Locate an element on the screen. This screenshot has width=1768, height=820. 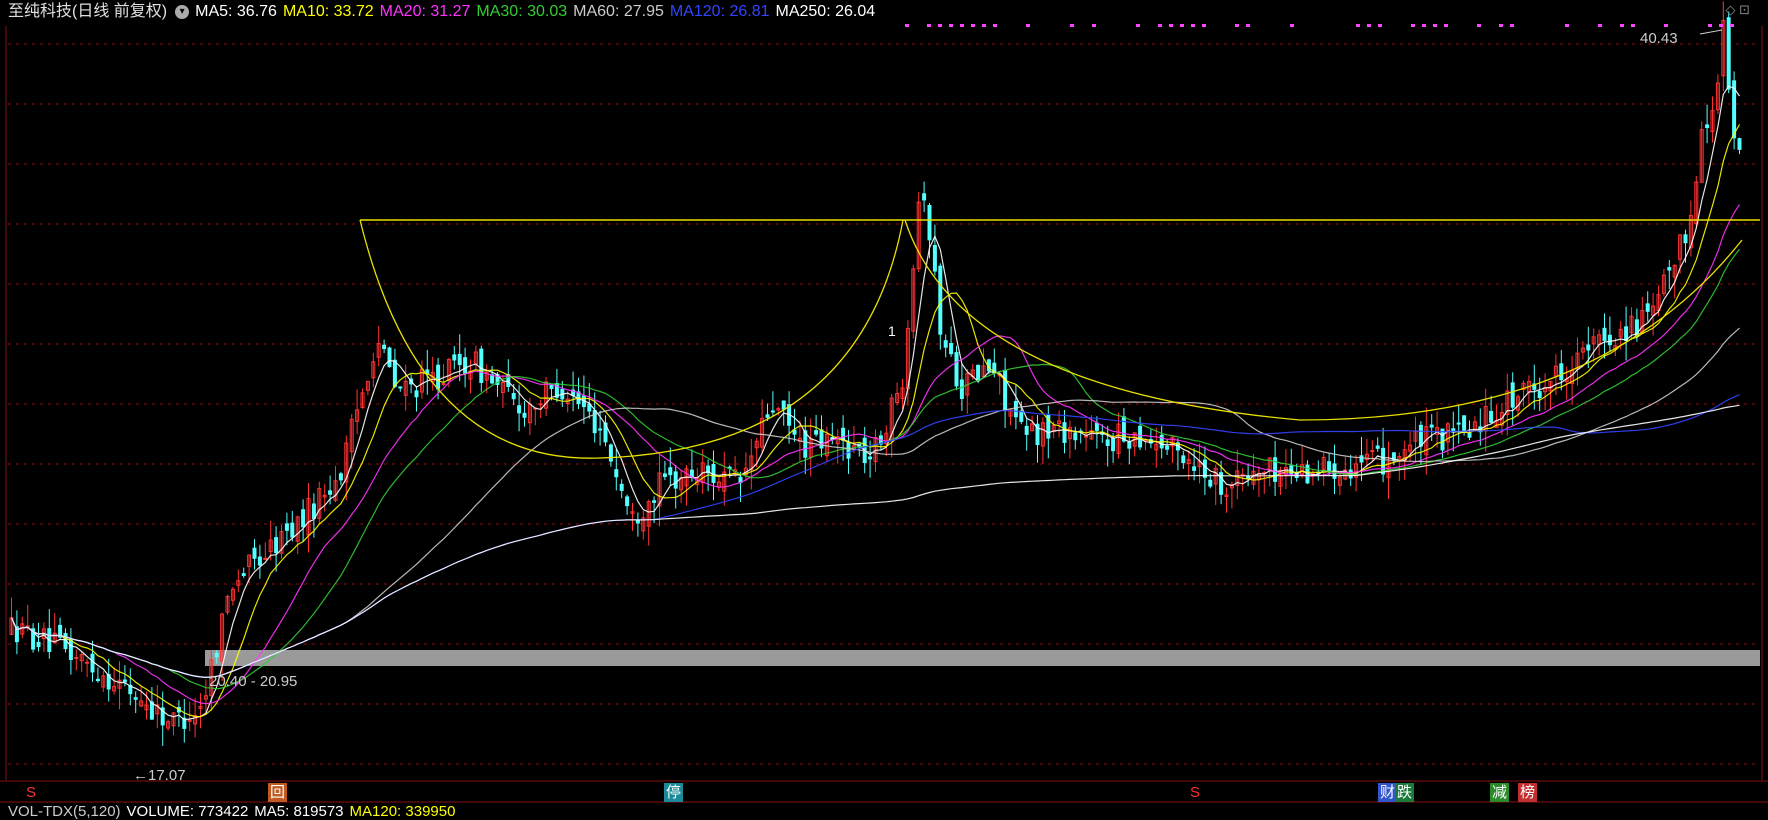
marker-hui: 回 is located at coordinates (278, 792).